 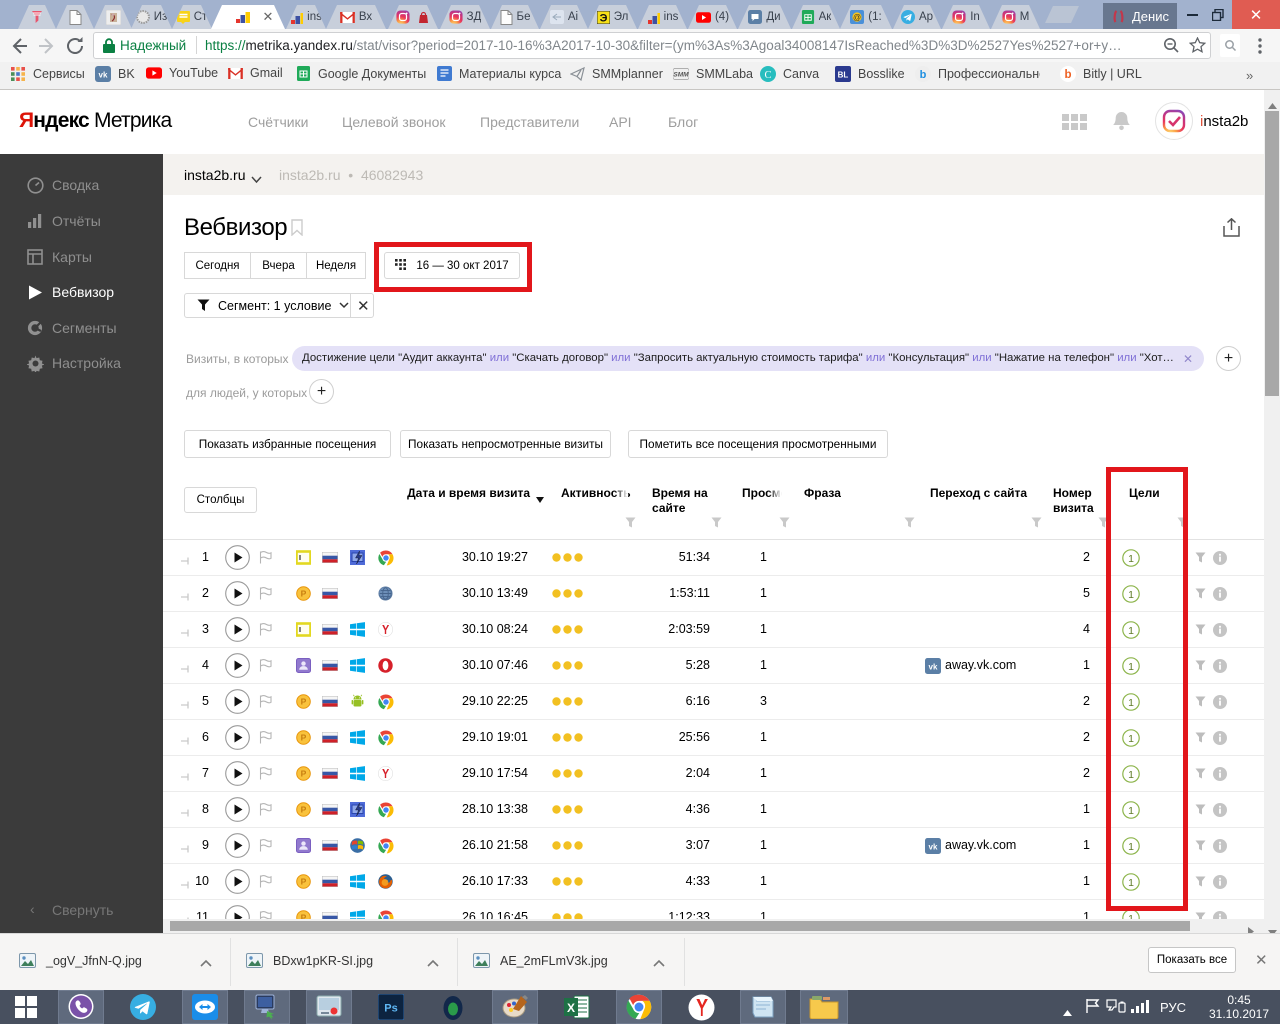 I want to click on svg-text: Э, so click(x=603, y=18).